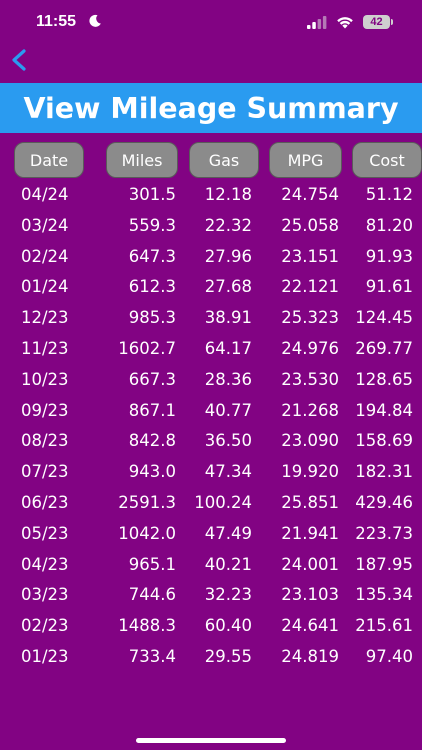 The image size is (422, 750). What do you see at coordinates (45, 533) in the screenshot?
I see `date-cell: 05/23` at bounding box center [45, 533].